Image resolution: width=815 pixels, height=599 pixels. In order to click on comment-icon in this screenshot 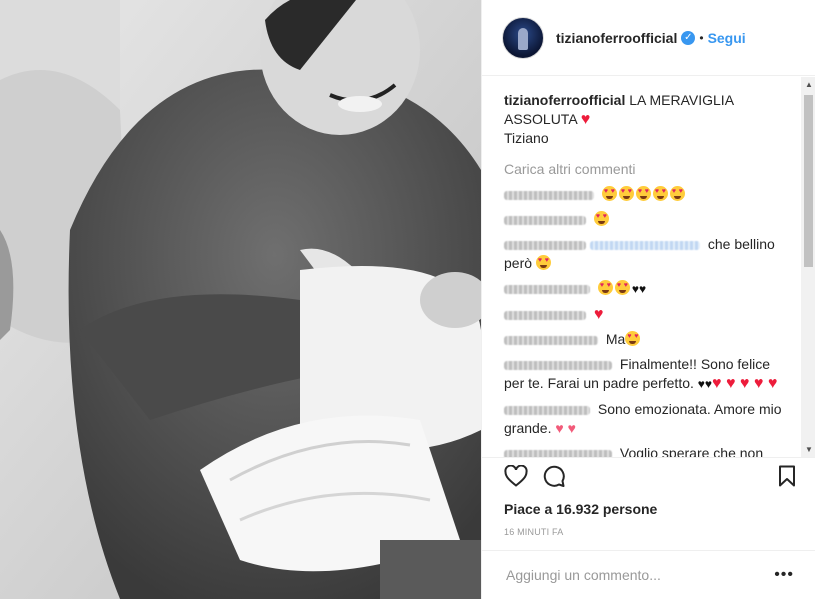, I will do `click(554, 478)`.